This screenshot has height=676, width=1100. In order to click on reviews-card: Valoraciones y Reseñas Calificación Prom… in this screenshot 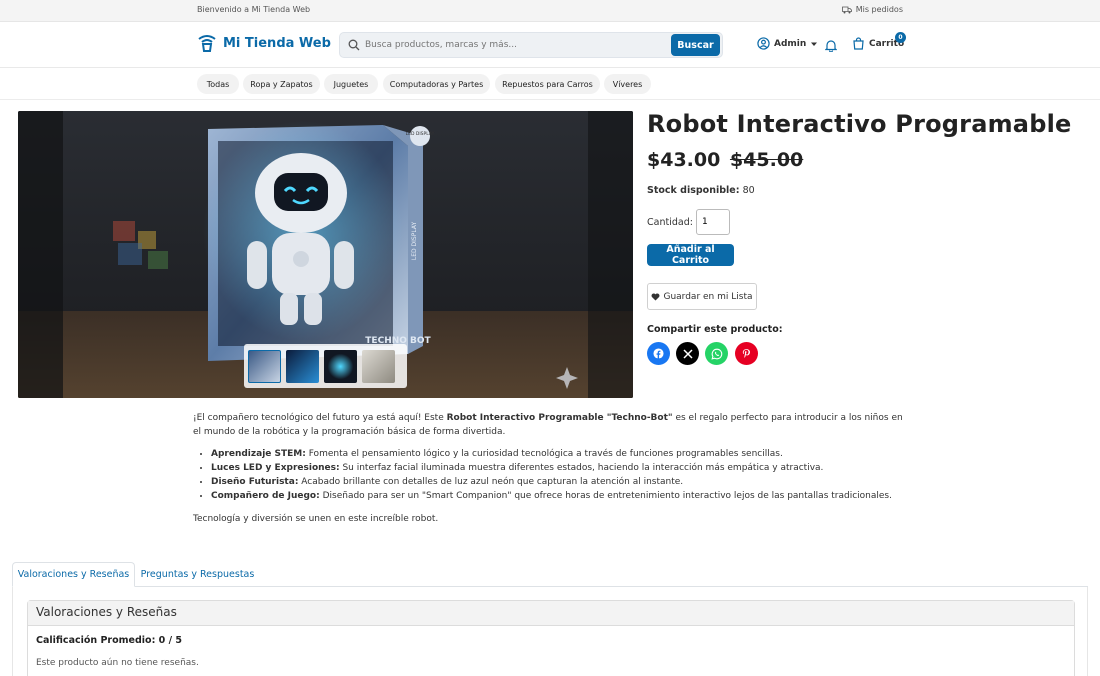, I will do `click(551, 638)`.